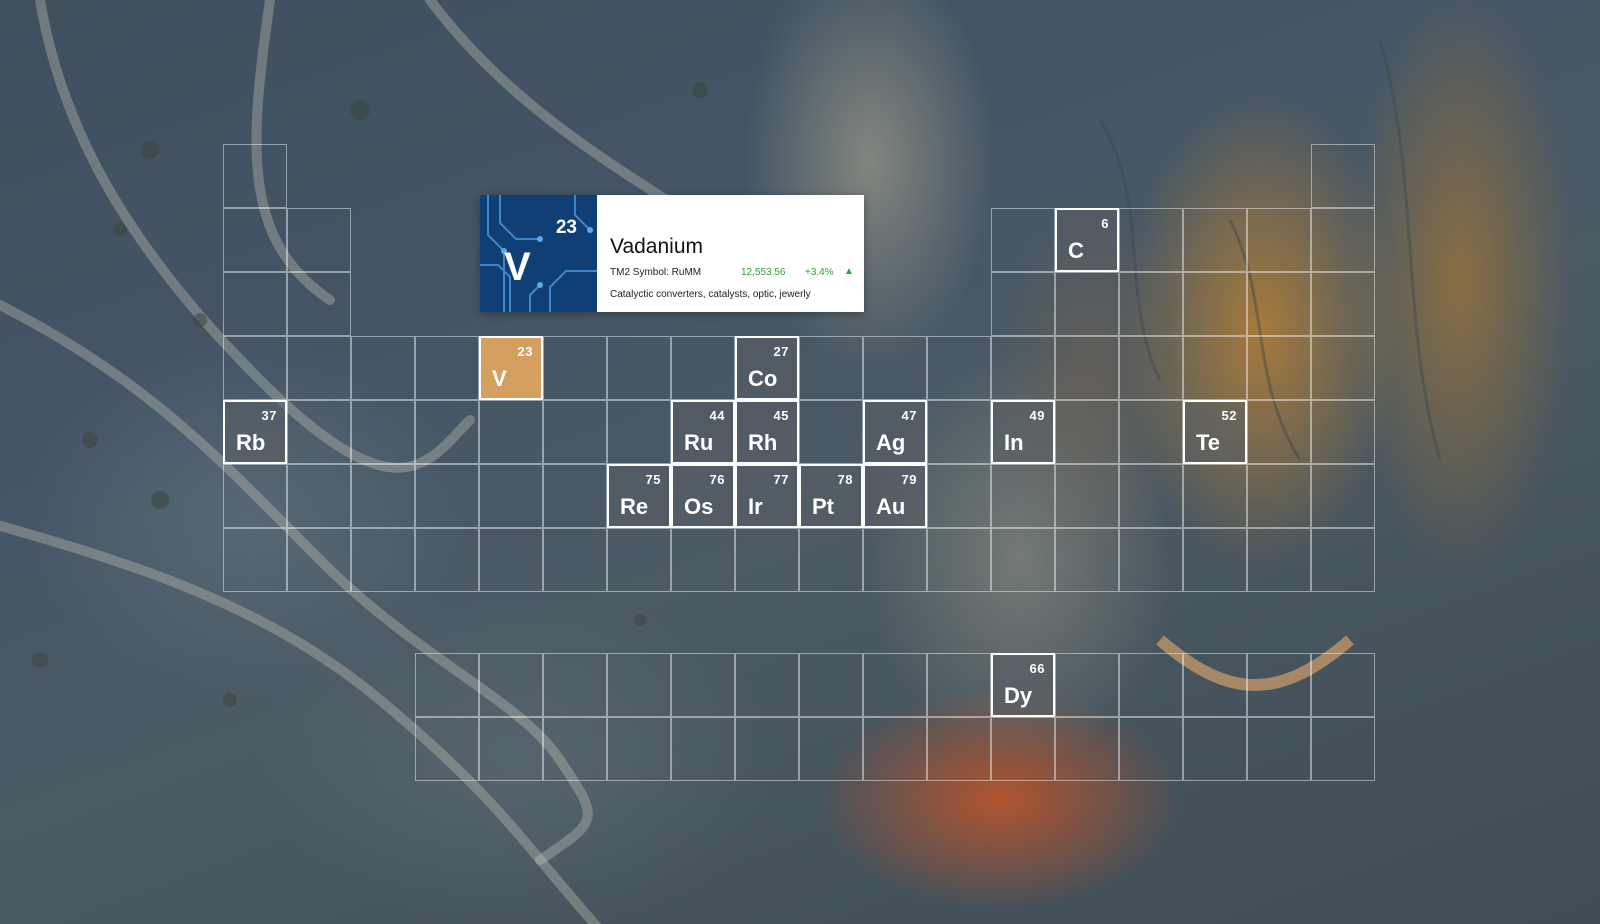  I want to click on atomic-number: 75, so click(653, 479).